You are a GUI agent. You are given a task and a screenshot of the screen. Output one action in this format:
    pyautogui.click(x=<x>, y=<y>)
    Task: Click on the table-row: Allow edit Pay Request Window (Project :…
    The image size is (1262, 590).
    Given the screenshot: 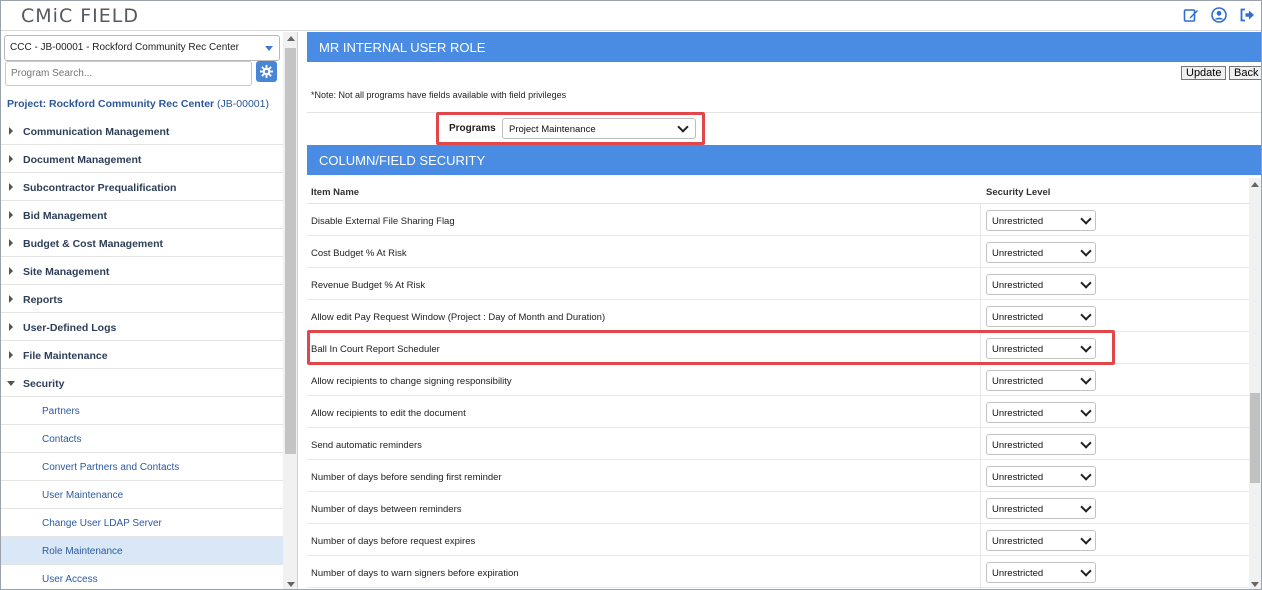 What is the action you would take?
    pyautogui.click(x=778, y=316)
    